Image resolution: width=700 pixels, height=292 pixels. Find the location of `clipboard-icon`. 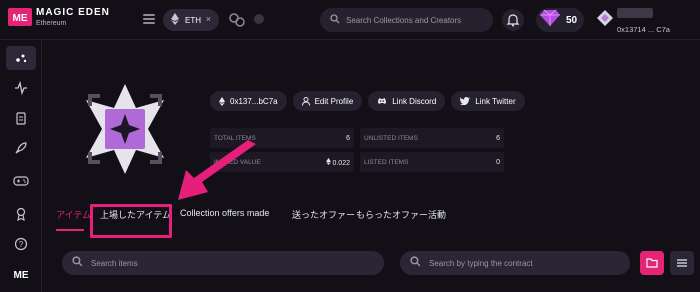

clipboard-icon is located at coordinates (21, 118).